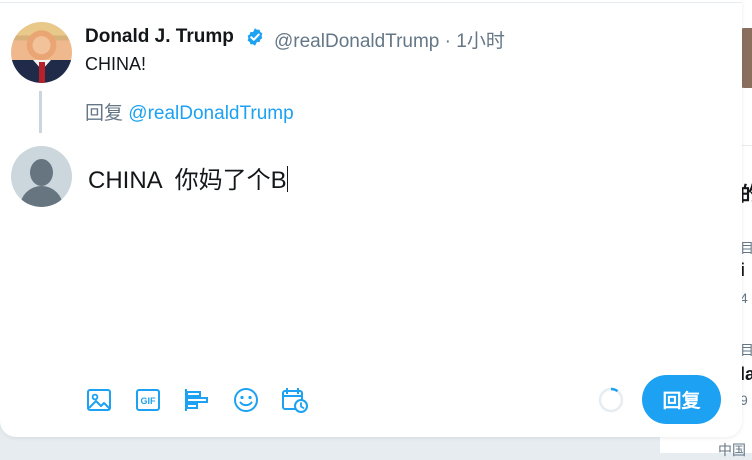  What do you see at coordinates (611, 400) in the screenshot?
I see `character-count-ring-icon` at bounding box center [611, 400].